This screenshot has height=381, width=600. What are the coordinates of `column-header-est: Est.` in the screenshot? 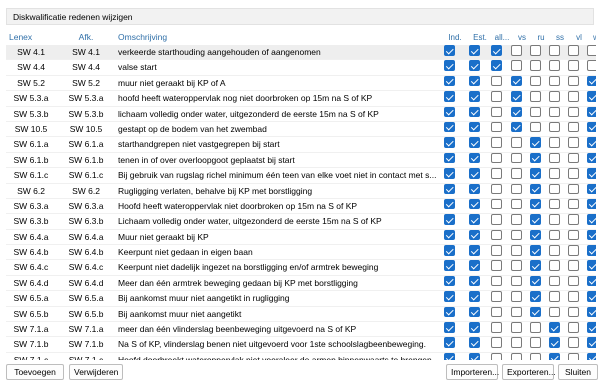 It's located at (480, 37).